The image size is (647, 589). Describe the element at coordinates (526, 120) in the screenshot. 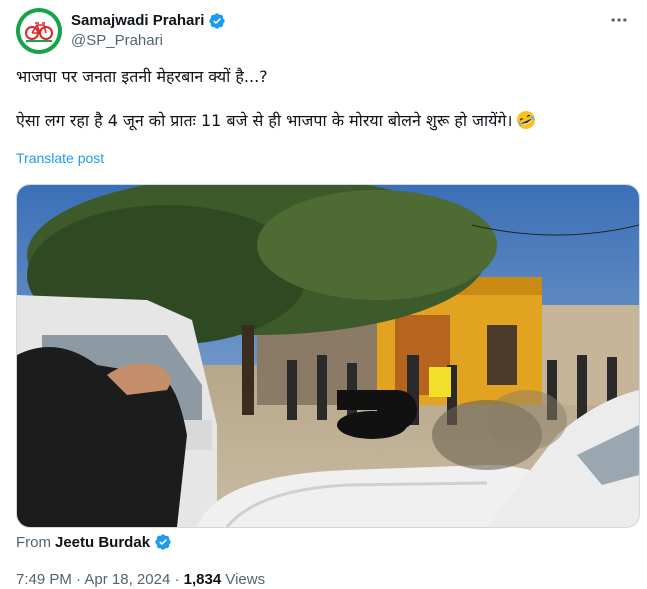

I see `rolling-laughing-emoji-icon` at that location.